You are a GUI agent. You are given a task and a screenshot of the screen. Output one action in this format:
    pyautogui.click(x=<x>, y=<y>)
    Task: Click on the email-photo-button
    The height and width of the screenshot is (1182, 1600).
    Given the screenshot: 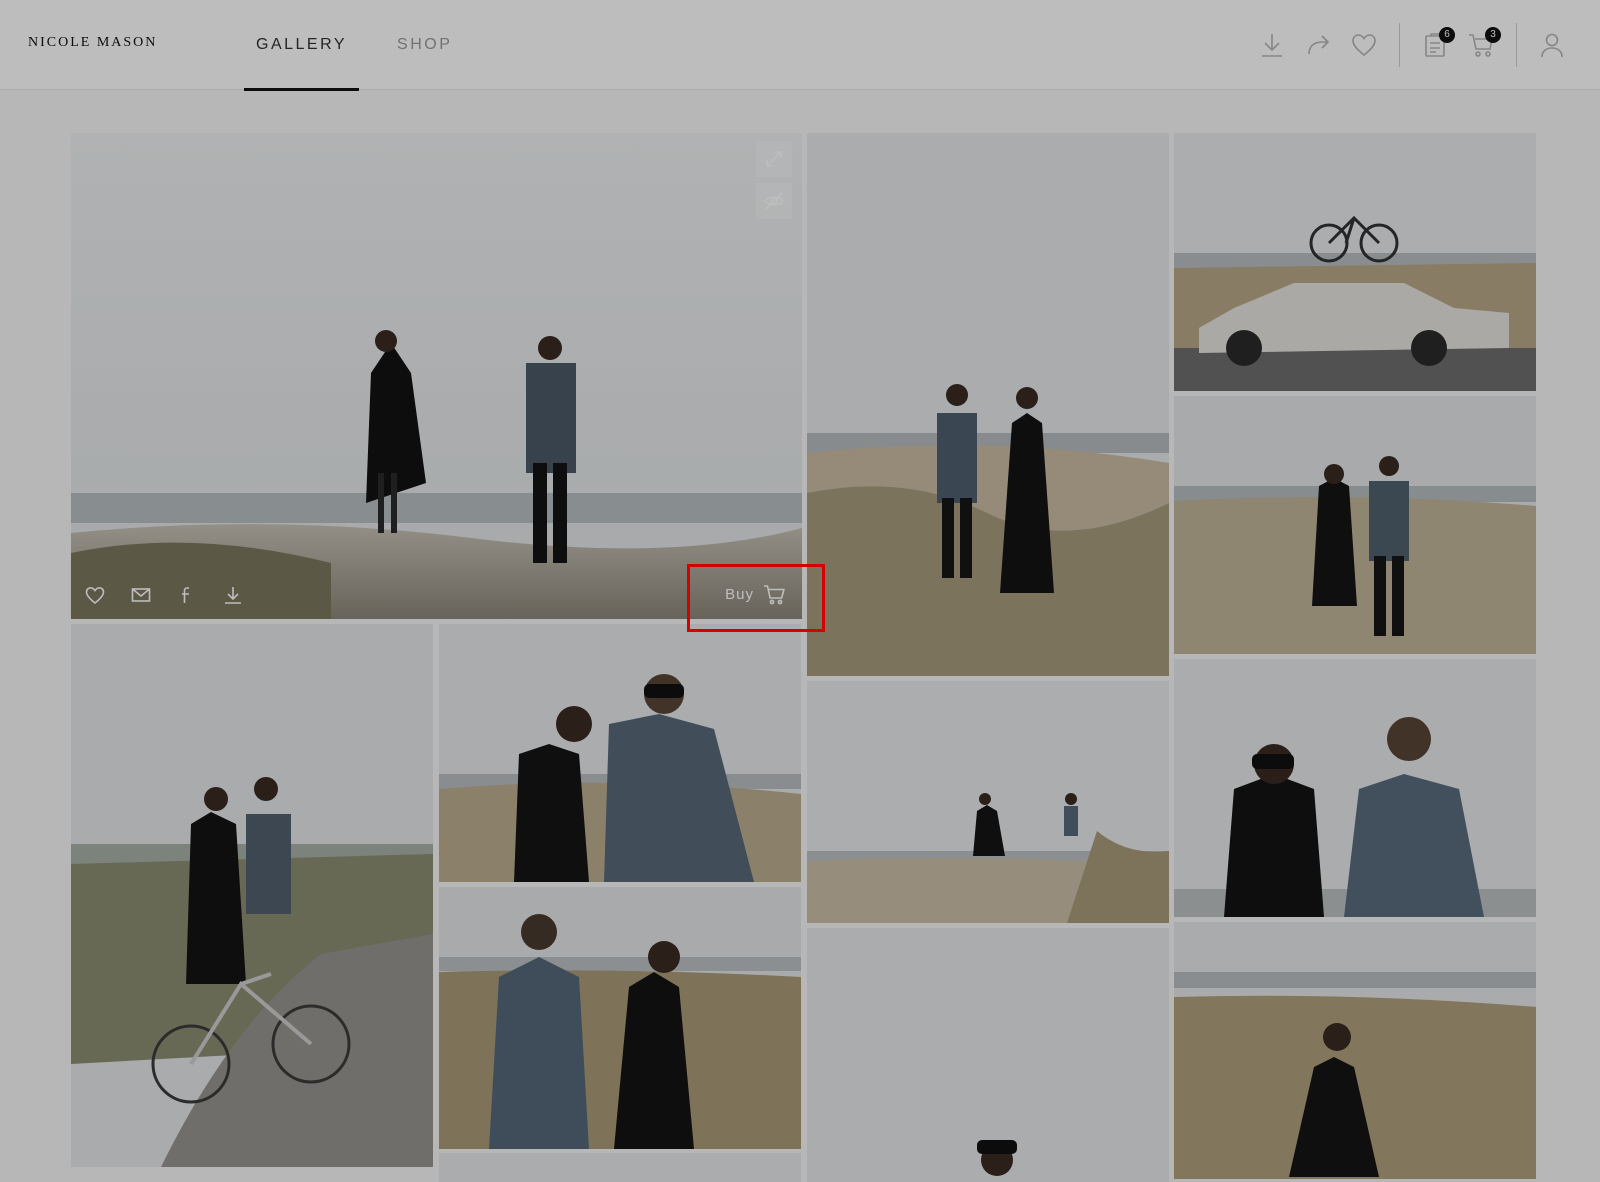 What is the action you would take?
    pyautogui.click(x=141, y=595)
    